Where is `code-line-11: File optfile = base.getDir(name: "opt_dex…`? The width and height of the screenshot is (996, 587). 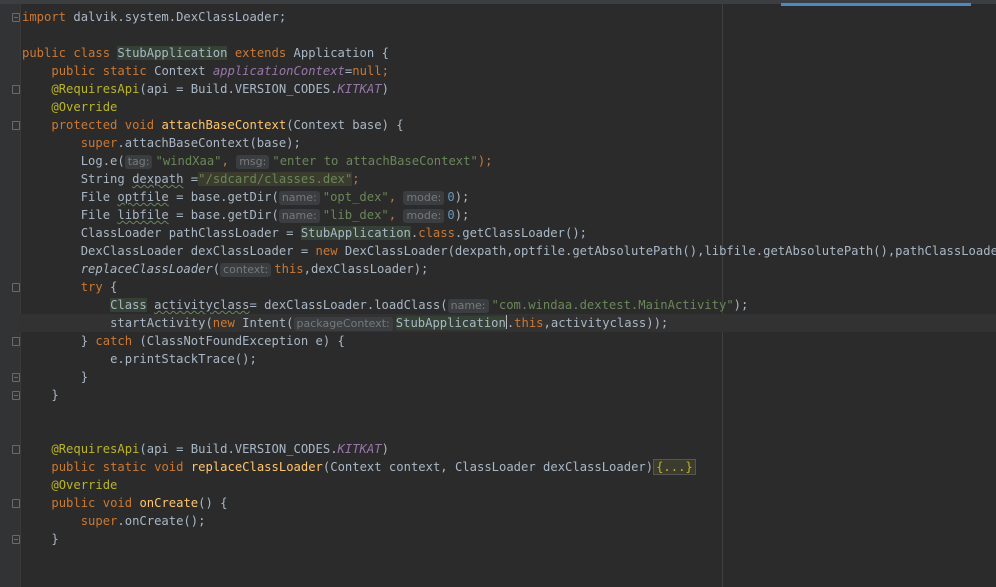
code-line-11: File optfile = base.getDir(name: "opt_dex… is located at coordinates (509, 197).